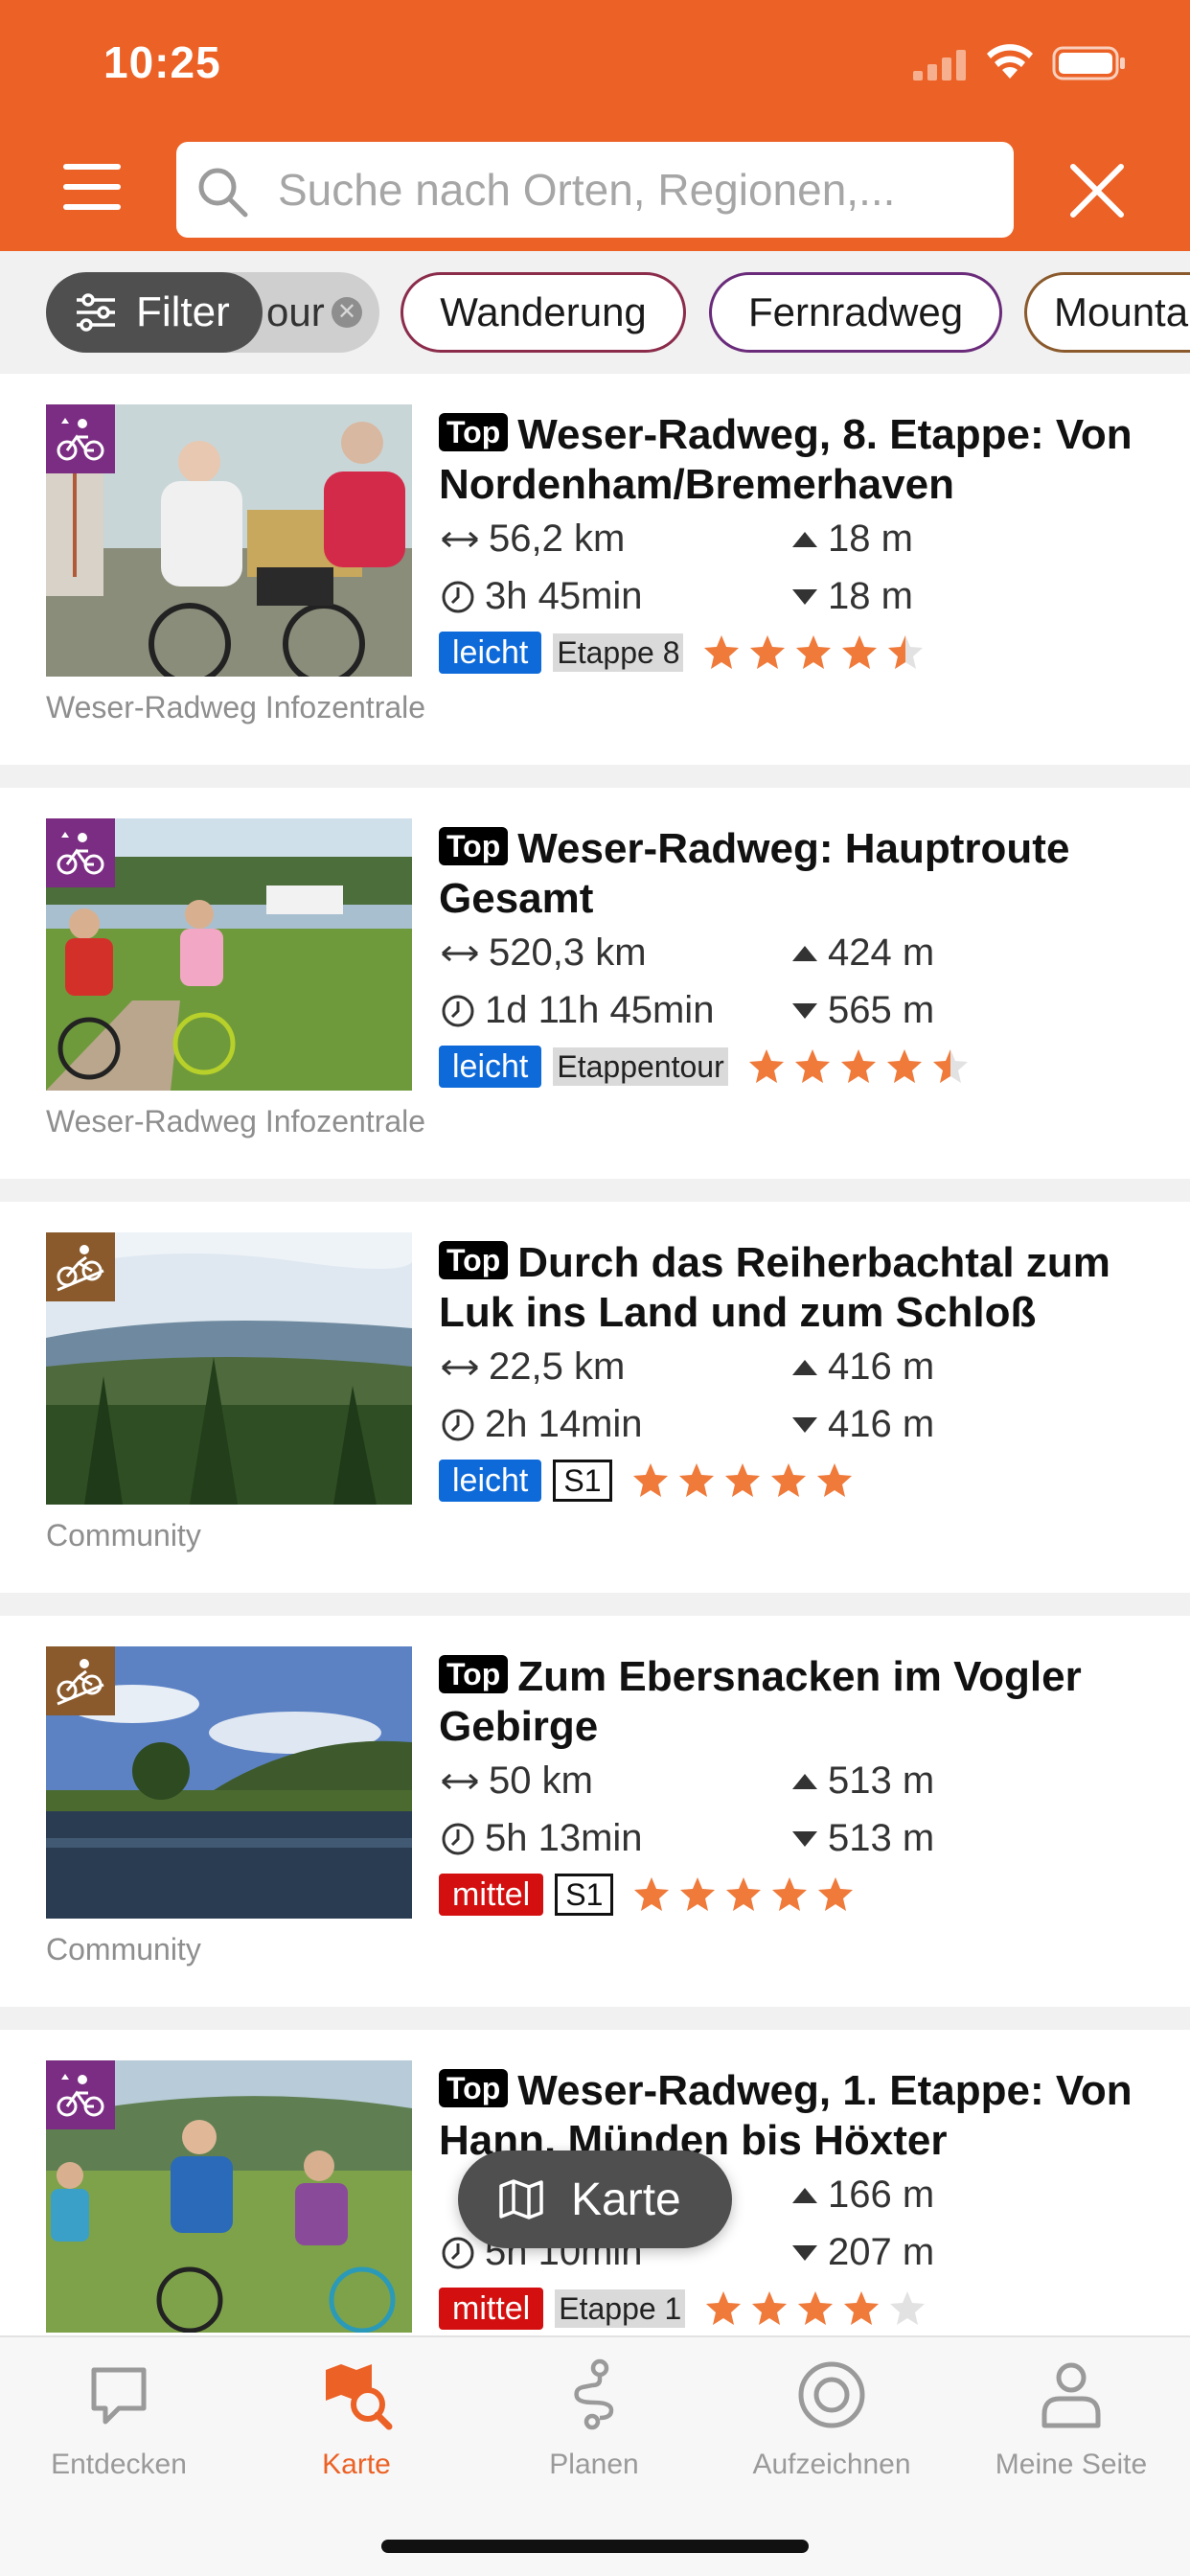 The image size is (1190, 2576). What do you see at coordinates (594, 2464) in the screenshot?
I see `nav-label: Planen` at bounding box center [594, 2464].